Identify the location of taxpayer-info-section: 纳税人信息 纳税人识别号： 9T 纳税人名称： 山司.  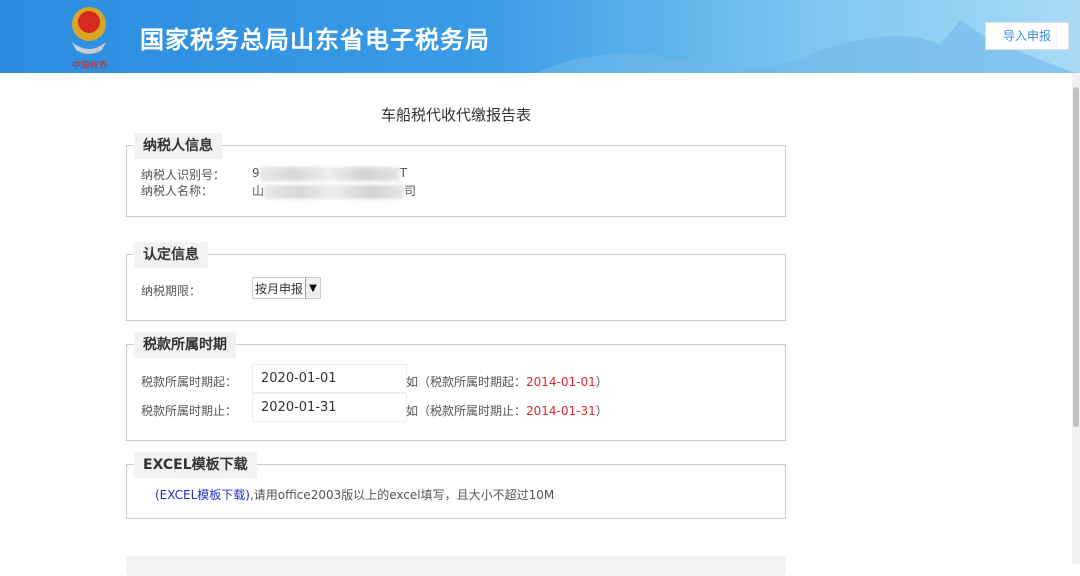
(456, 175).